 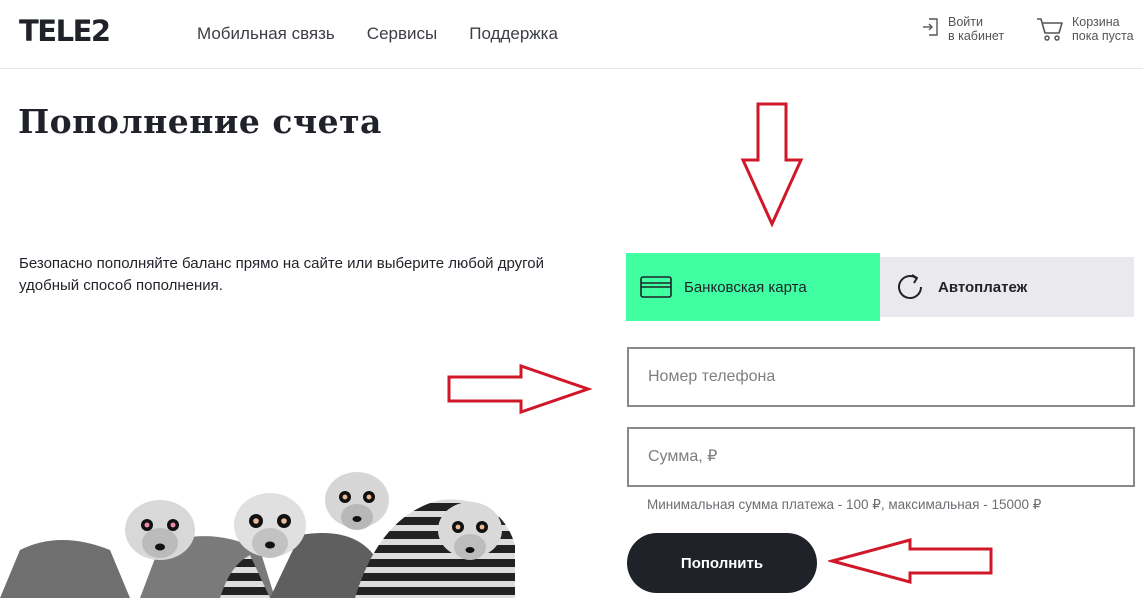 I want to click on annotation-arrow-left, so click(x=910, y=561).